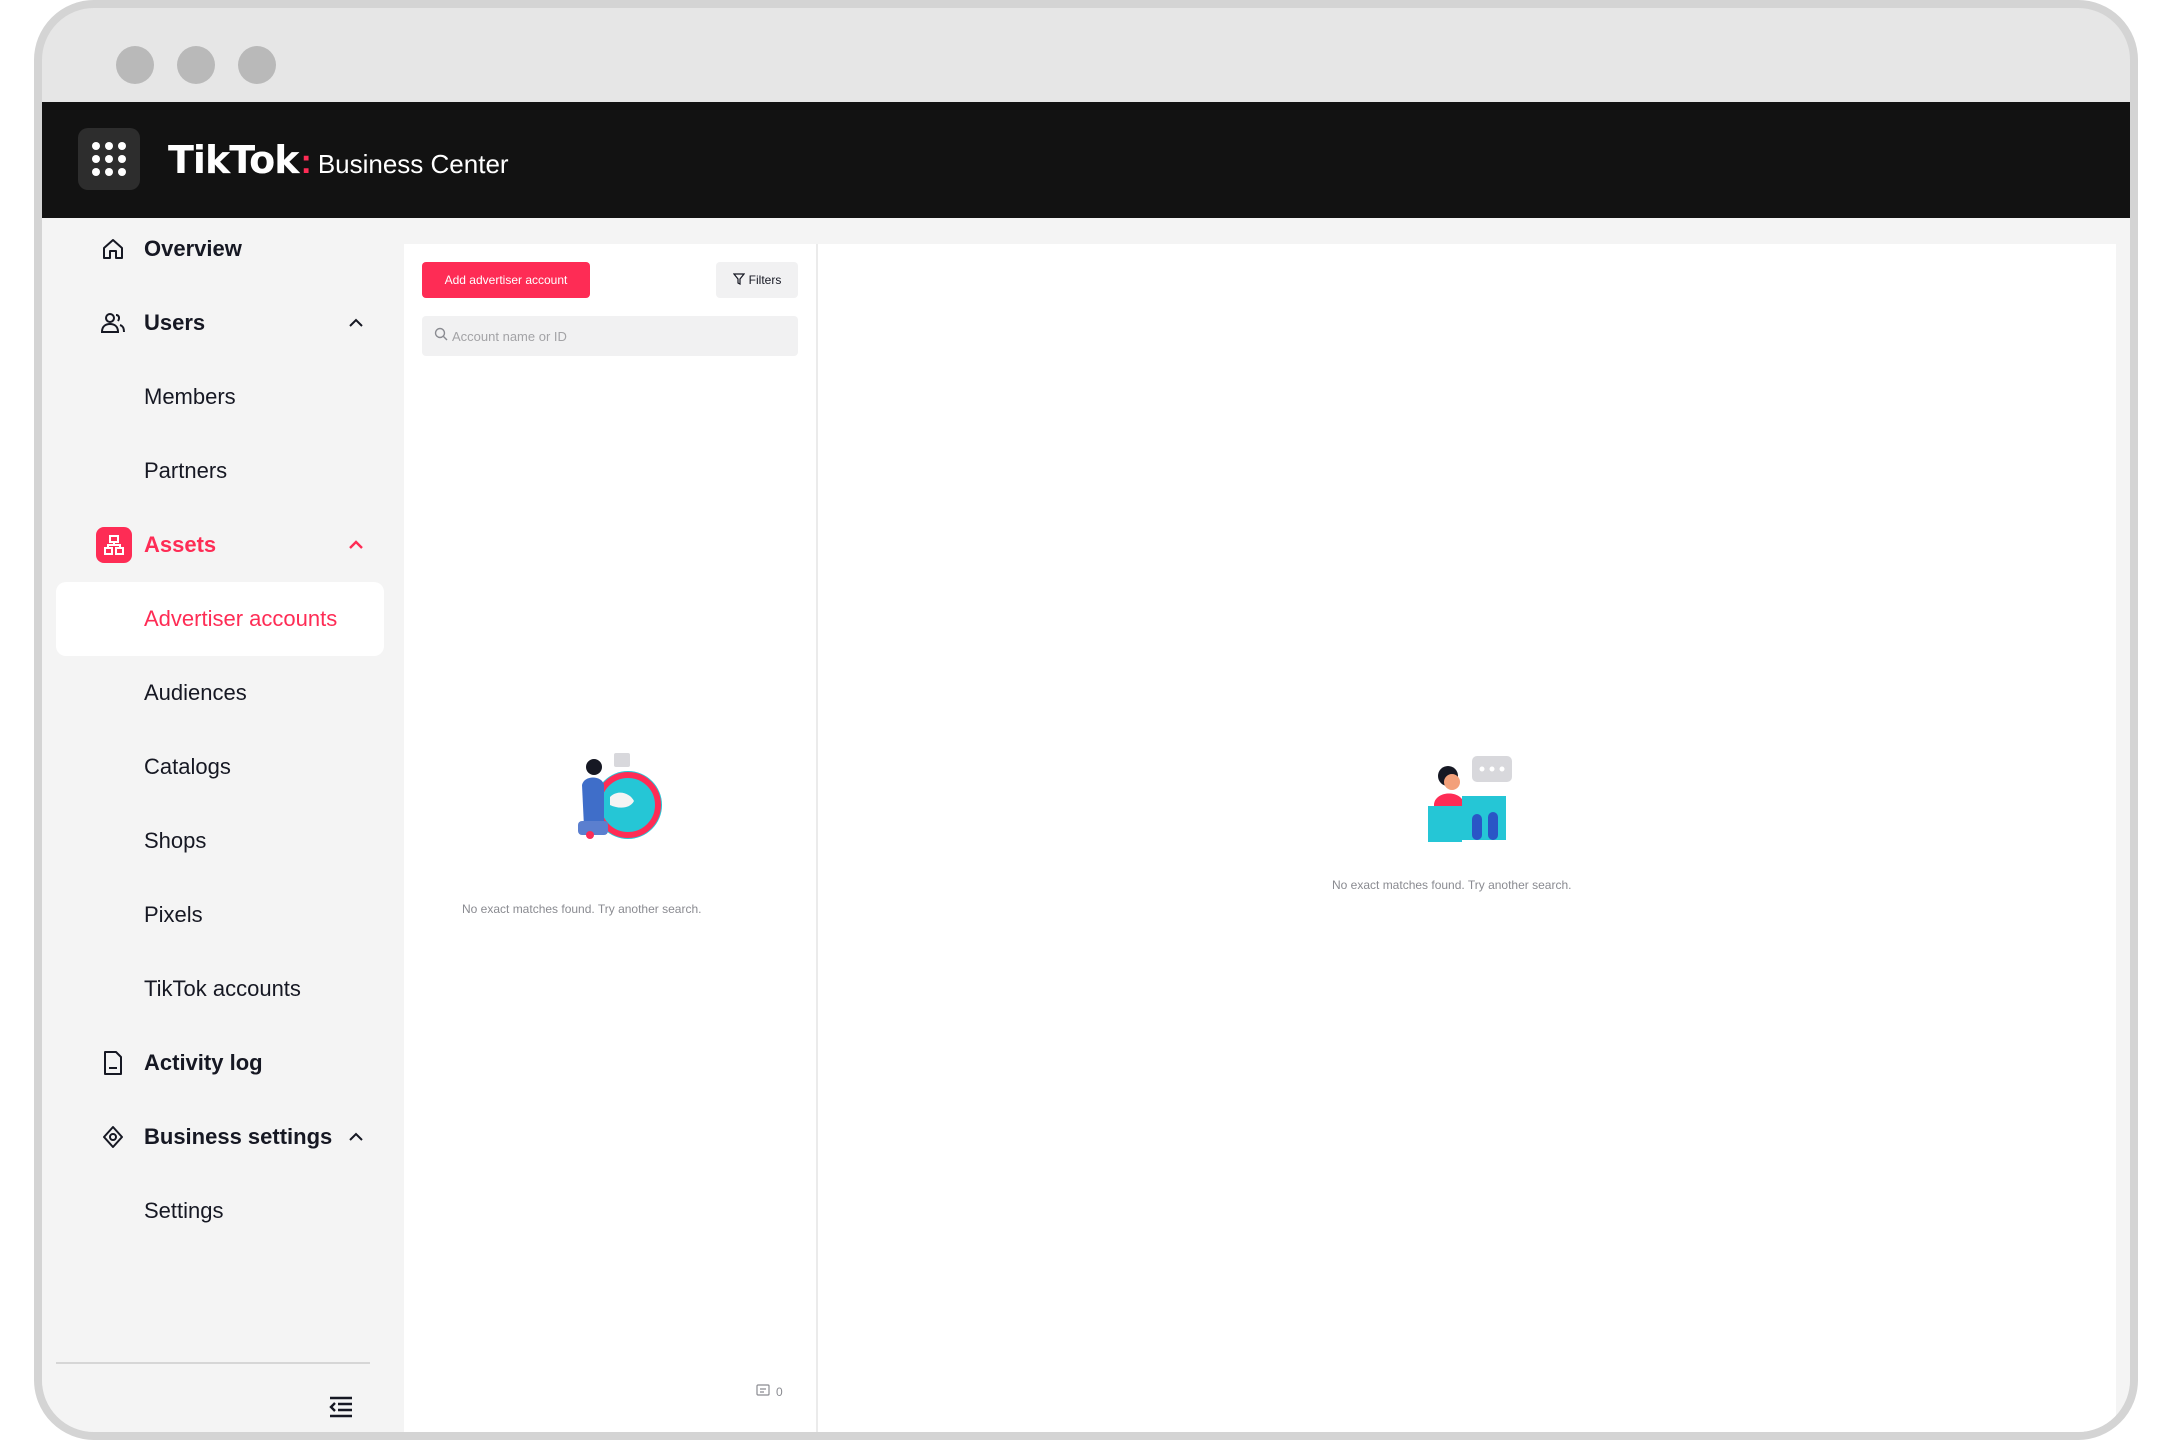 The image size is (2160, 1440). I want to click on sidebar-item-label: Business settings, so click(238, 1136).